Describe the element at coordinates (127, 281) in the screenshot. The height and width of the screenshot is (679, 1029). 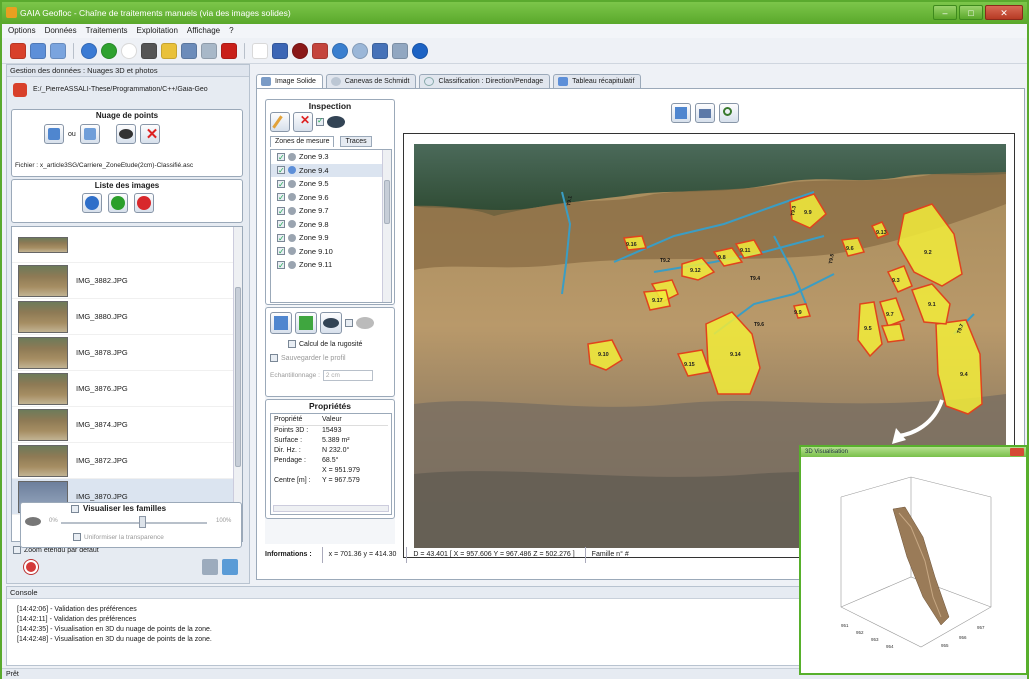
I see `list-item: IMG_3882.JPG` at that location.